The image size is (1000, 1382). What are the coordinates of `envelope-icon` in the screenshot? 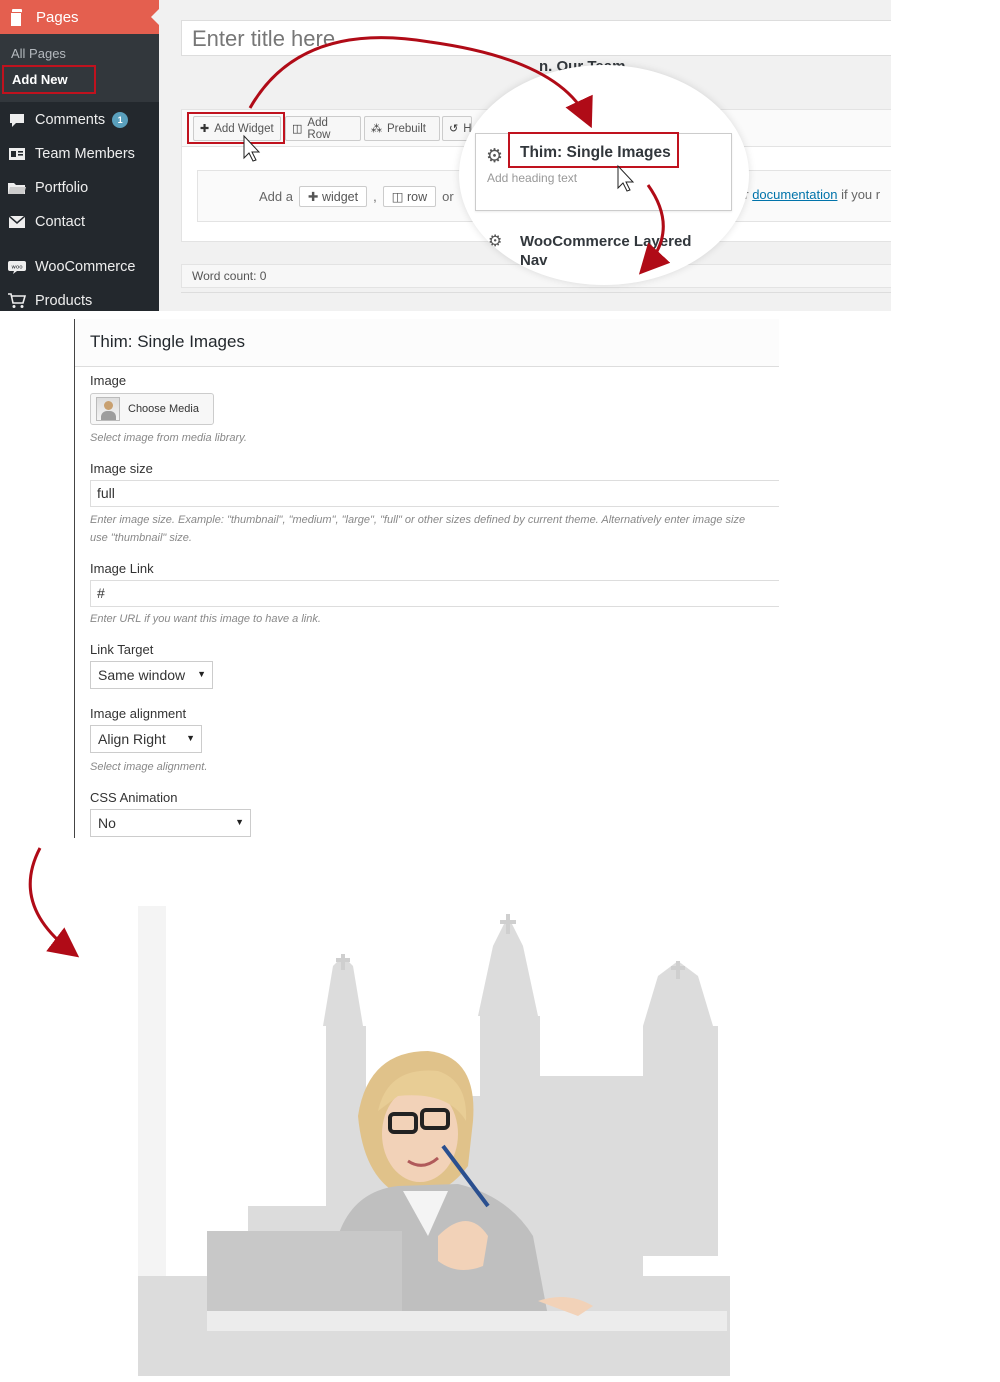 It's located at (17, 222).